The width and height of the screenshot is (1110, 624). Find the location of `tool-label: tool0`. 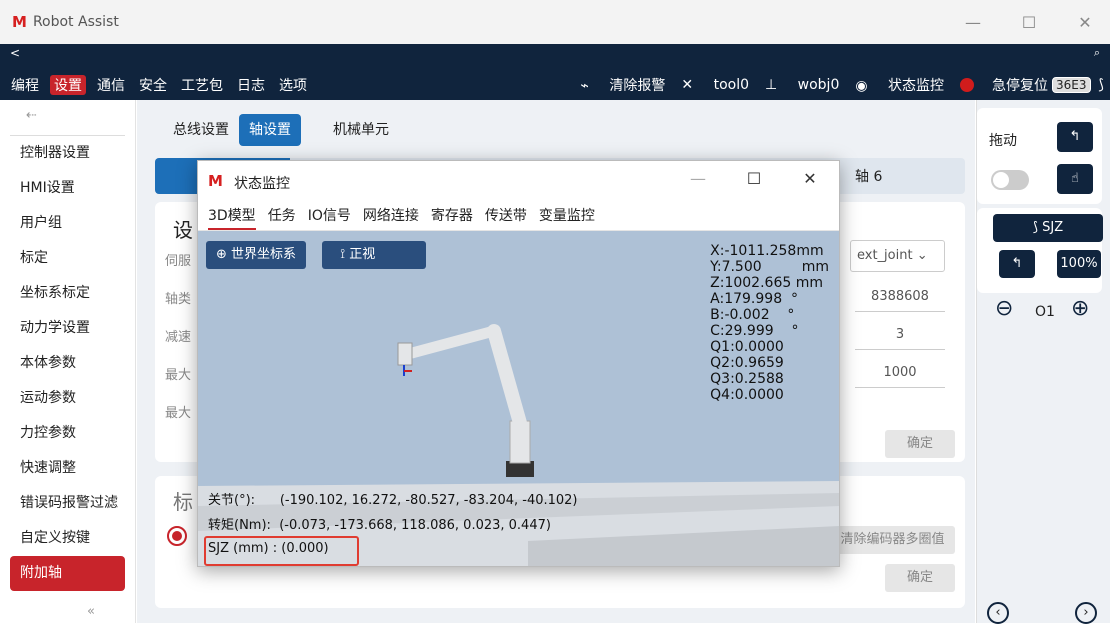

tool-label: tool0 is located at coordinates (731, 85).